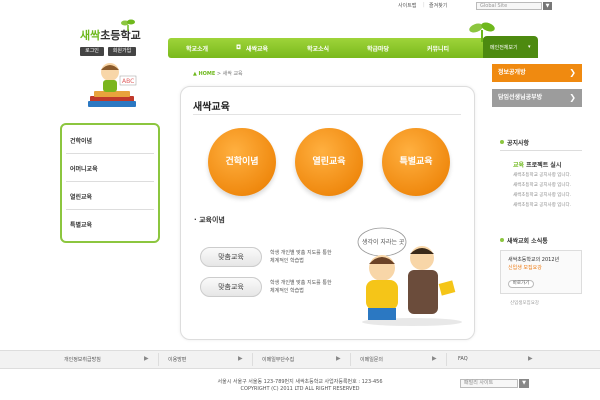 This screenshot has width=600, height=400. Describe the element at coordinates (329, 162) in the screenshot. I see `circle-button-open-education: 열린교육` at that location.